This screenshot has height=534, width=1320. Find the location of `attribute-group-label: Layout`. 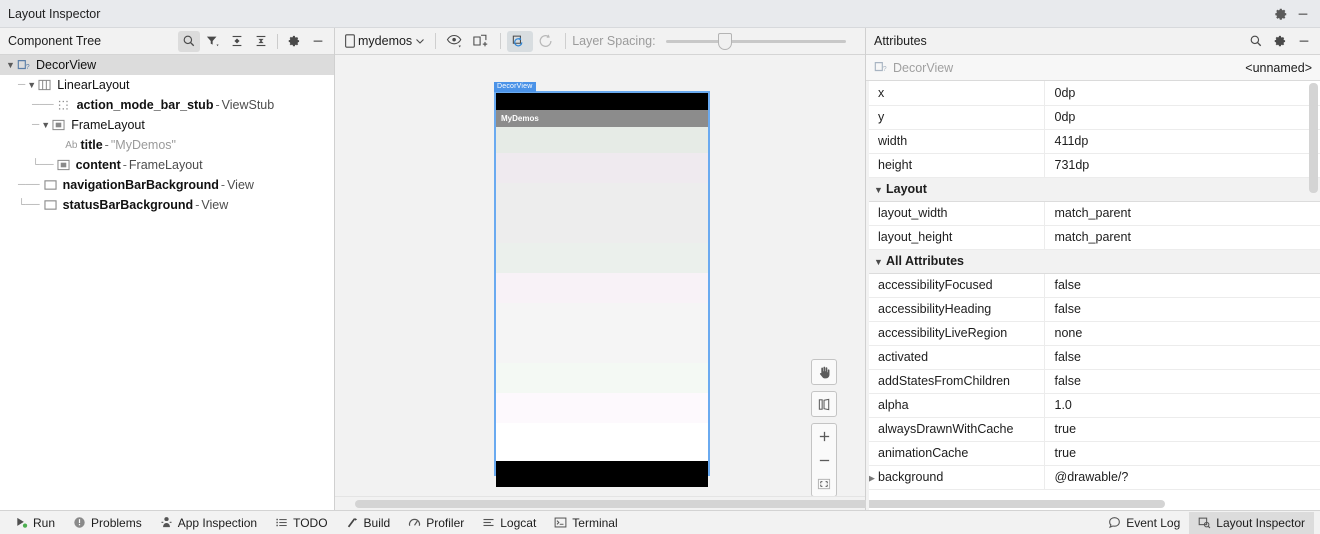

attribute-group-label: Layout is located at coordinates (906, 189).